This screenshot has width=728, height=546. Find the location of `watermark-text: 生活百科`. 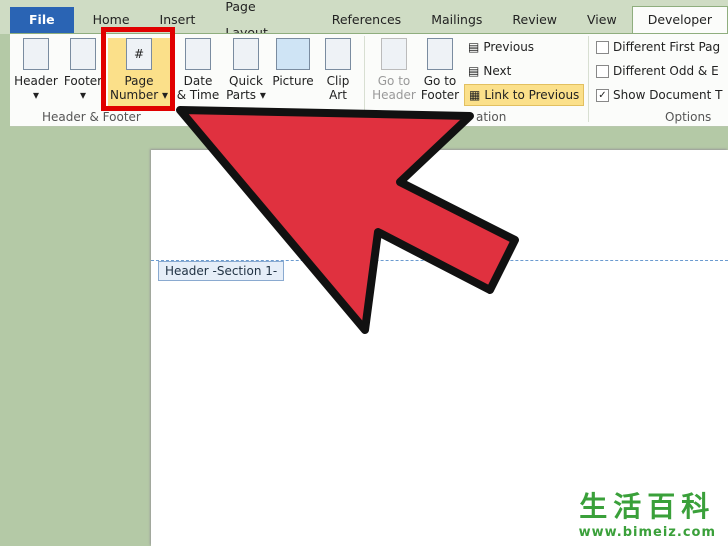

watermark-text: 生活百科 is located at coordinates (647, 506).